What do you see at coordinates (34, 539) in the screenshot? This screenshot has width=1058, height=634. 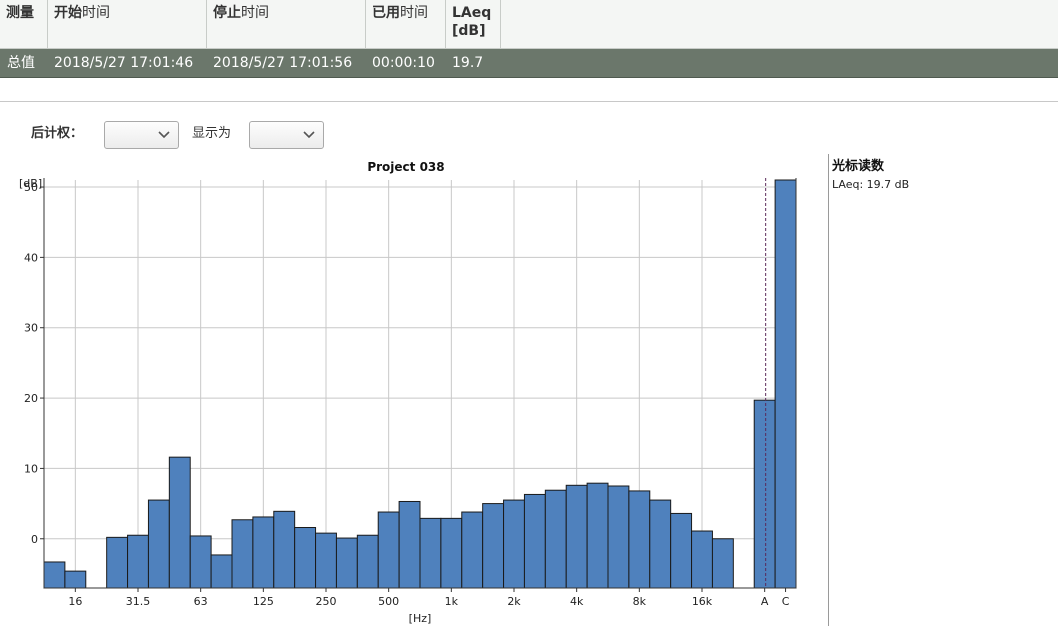 I see `y-tick-label: 0` at bounding box center [34, 539].